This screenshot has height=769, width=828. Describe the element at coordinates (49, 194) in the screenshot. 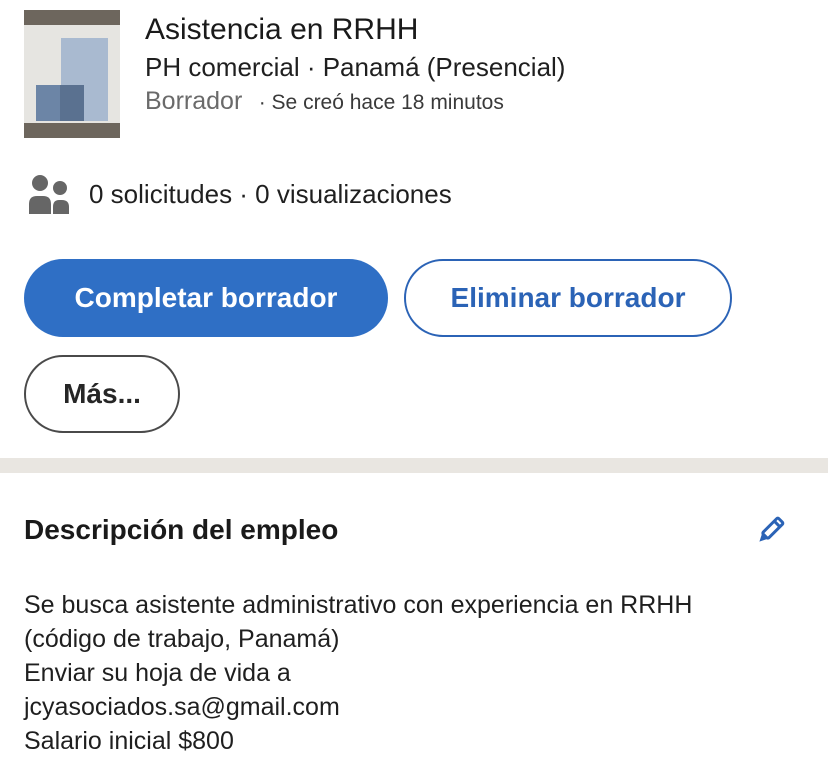

I see `people-icon` at that location.